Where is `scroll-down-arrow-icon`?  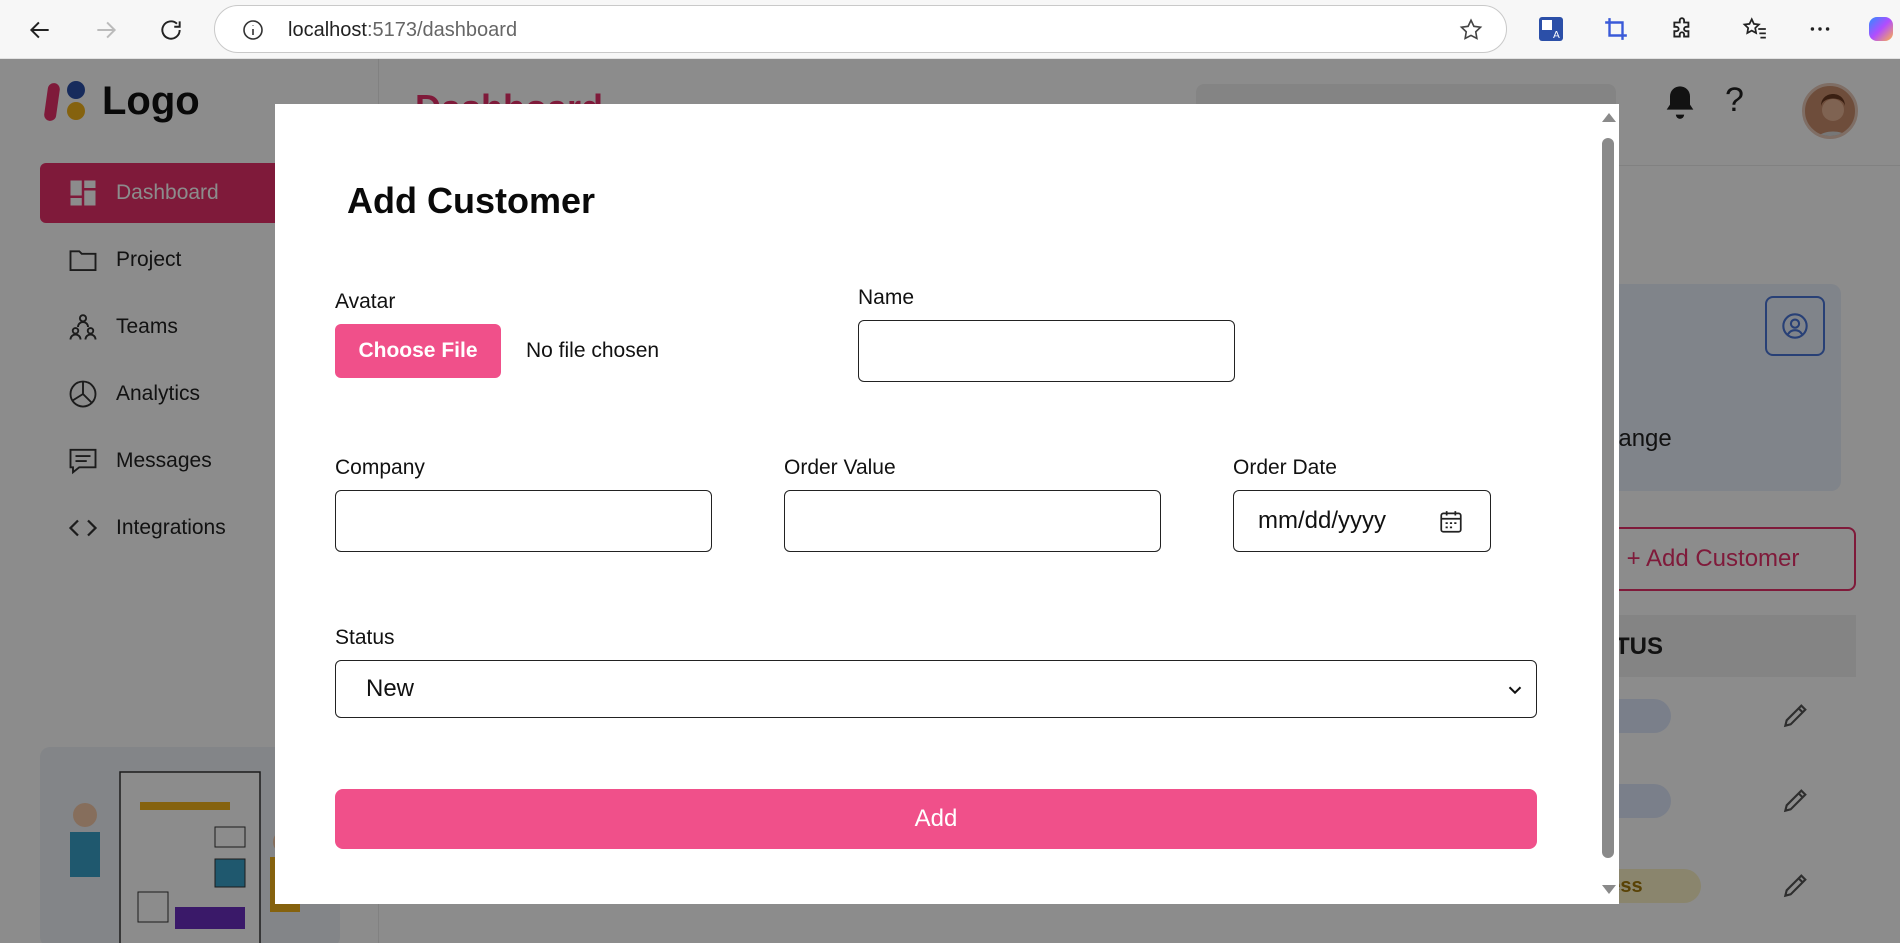 scroll-down-arrow-icon is located at coordinates (1609, 889).